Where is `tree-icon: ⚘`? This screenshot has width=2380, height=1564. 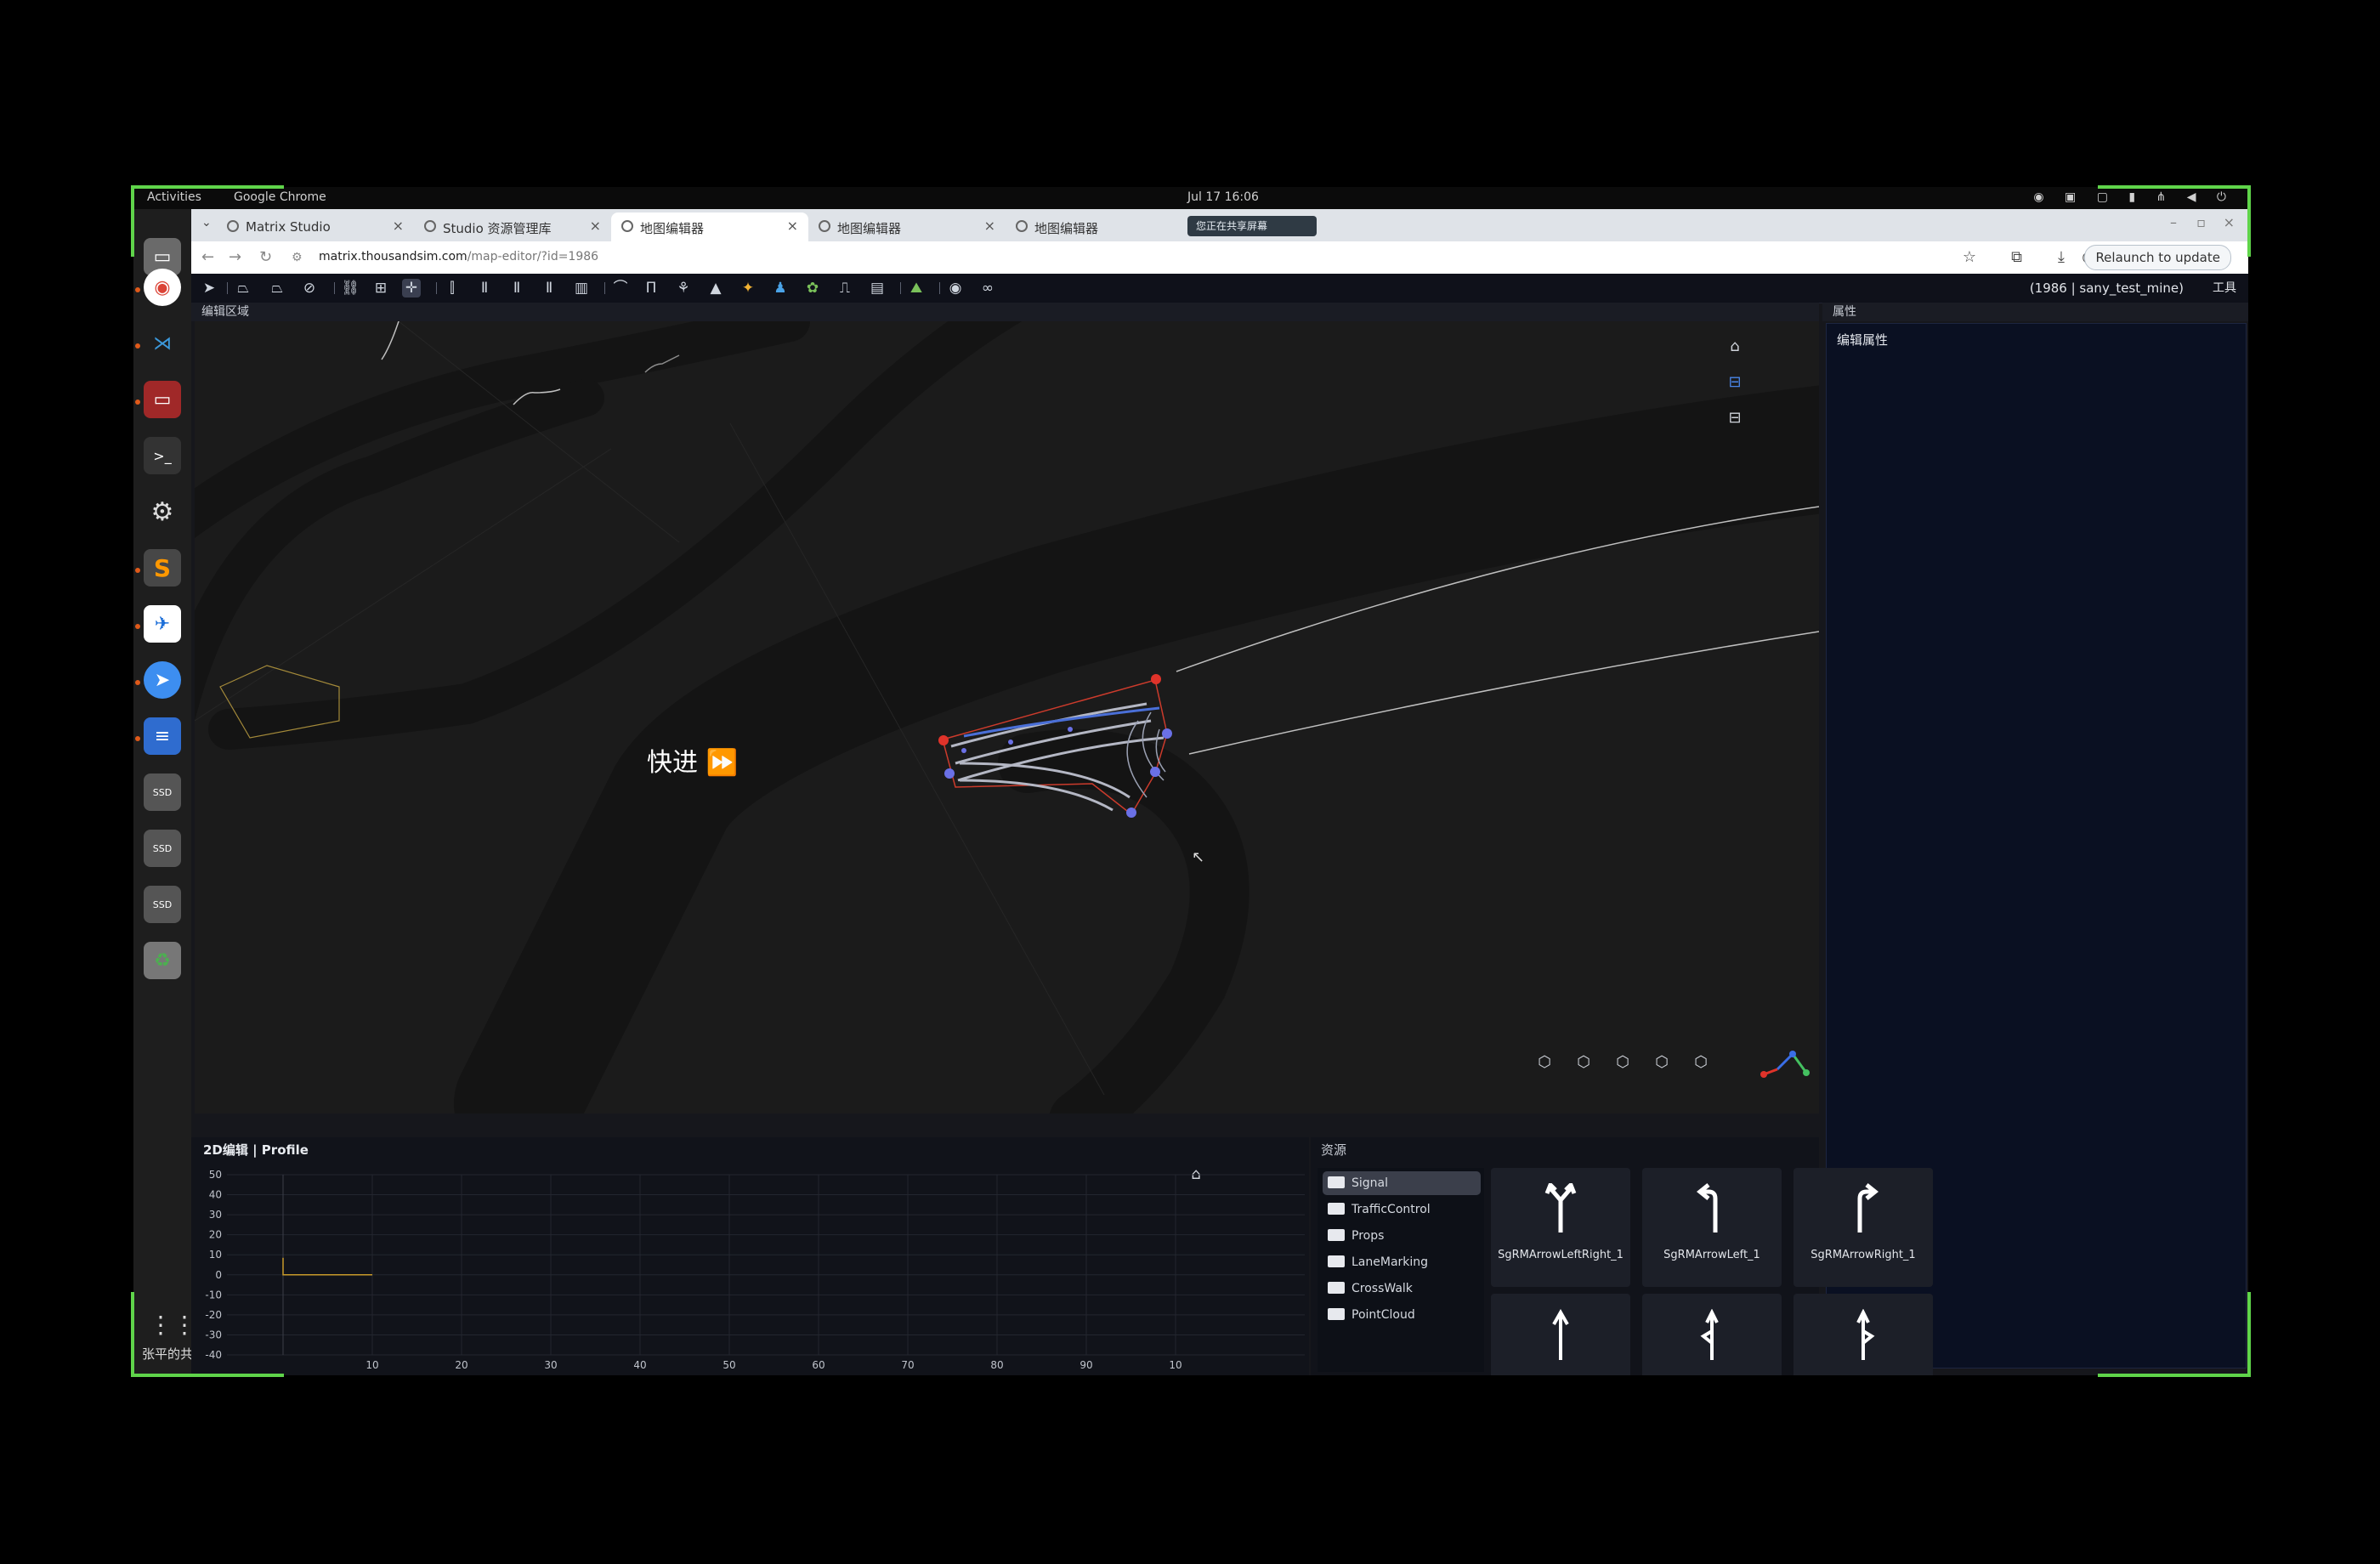 tree-icon: ⚘ is located at coordinates (683, 288).